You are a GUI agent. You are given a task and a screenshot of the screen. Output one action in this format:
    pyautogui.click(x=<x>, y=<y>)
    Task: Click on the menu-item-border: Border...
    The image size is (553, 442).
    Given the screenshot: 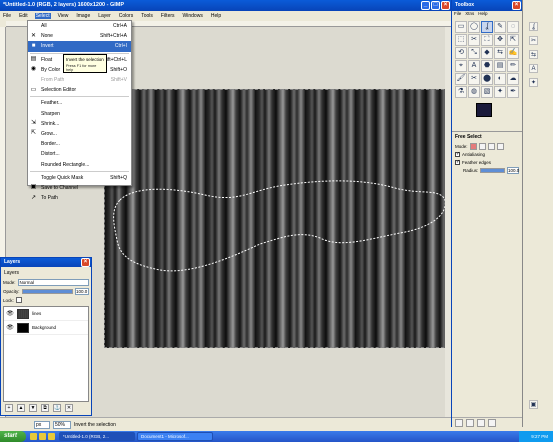 What is the action you would take?
    pyautogui.click(x=79, y=144)
    